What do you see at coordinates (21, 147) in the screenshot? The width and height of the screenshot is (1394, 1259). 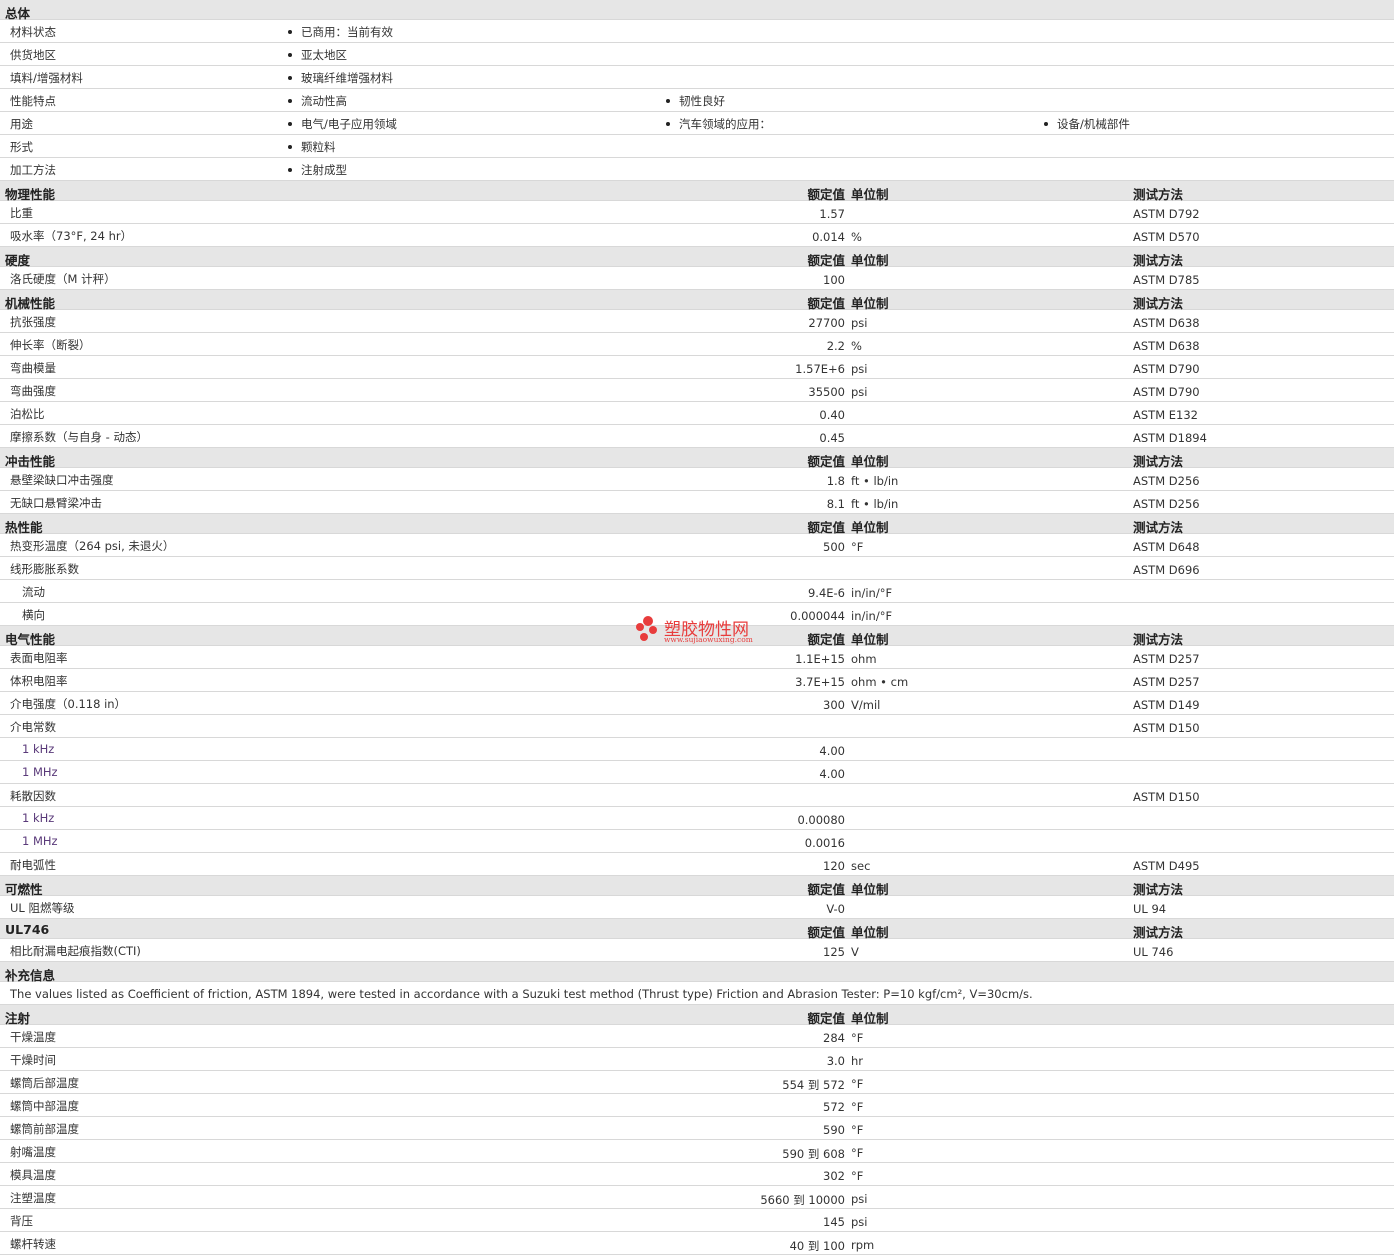 I see `property-label: 形式` at bounding box center [21, 147].